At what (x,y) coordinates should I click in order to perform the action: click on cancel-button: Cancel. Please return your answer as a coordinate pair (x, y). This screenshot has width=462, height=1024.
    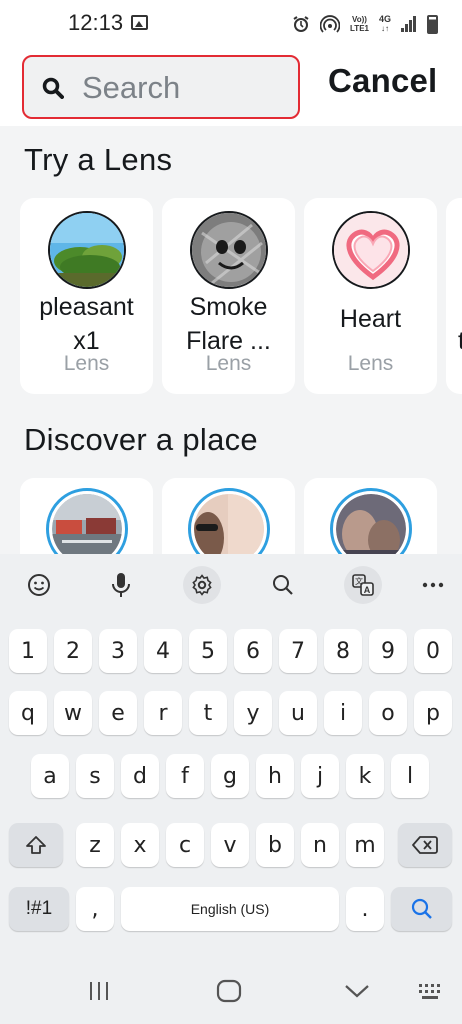
    Looking at the image, I should click on (382, 81).